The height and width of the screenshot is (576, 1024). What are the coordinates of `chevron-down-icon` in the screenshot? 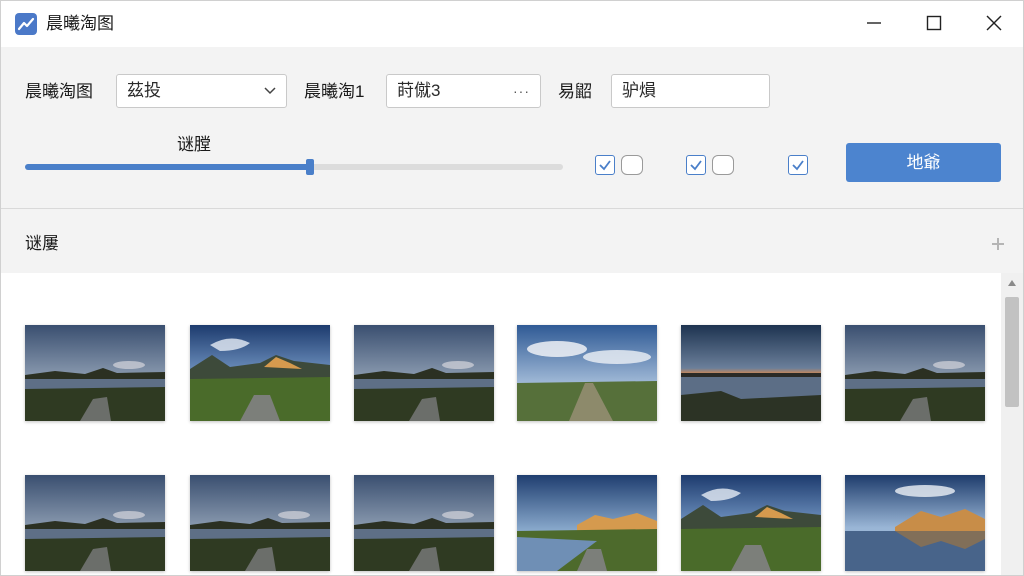 It's located at (270, 91).